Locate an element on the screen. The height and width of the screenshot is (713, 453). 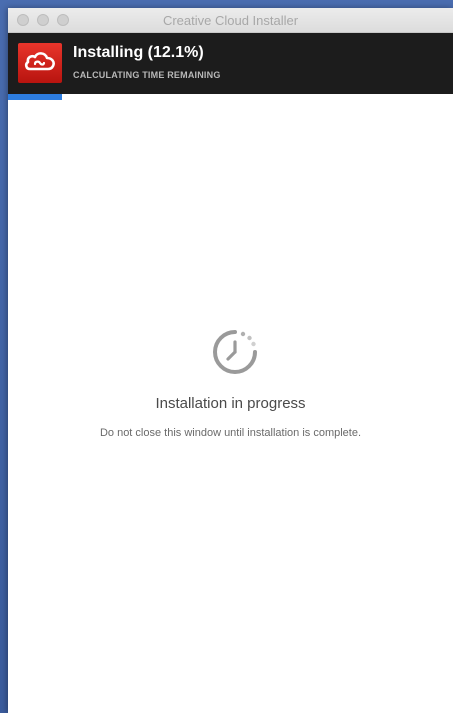
install-status-title: Installing (12.1%) is located at coordinates (138, 52).